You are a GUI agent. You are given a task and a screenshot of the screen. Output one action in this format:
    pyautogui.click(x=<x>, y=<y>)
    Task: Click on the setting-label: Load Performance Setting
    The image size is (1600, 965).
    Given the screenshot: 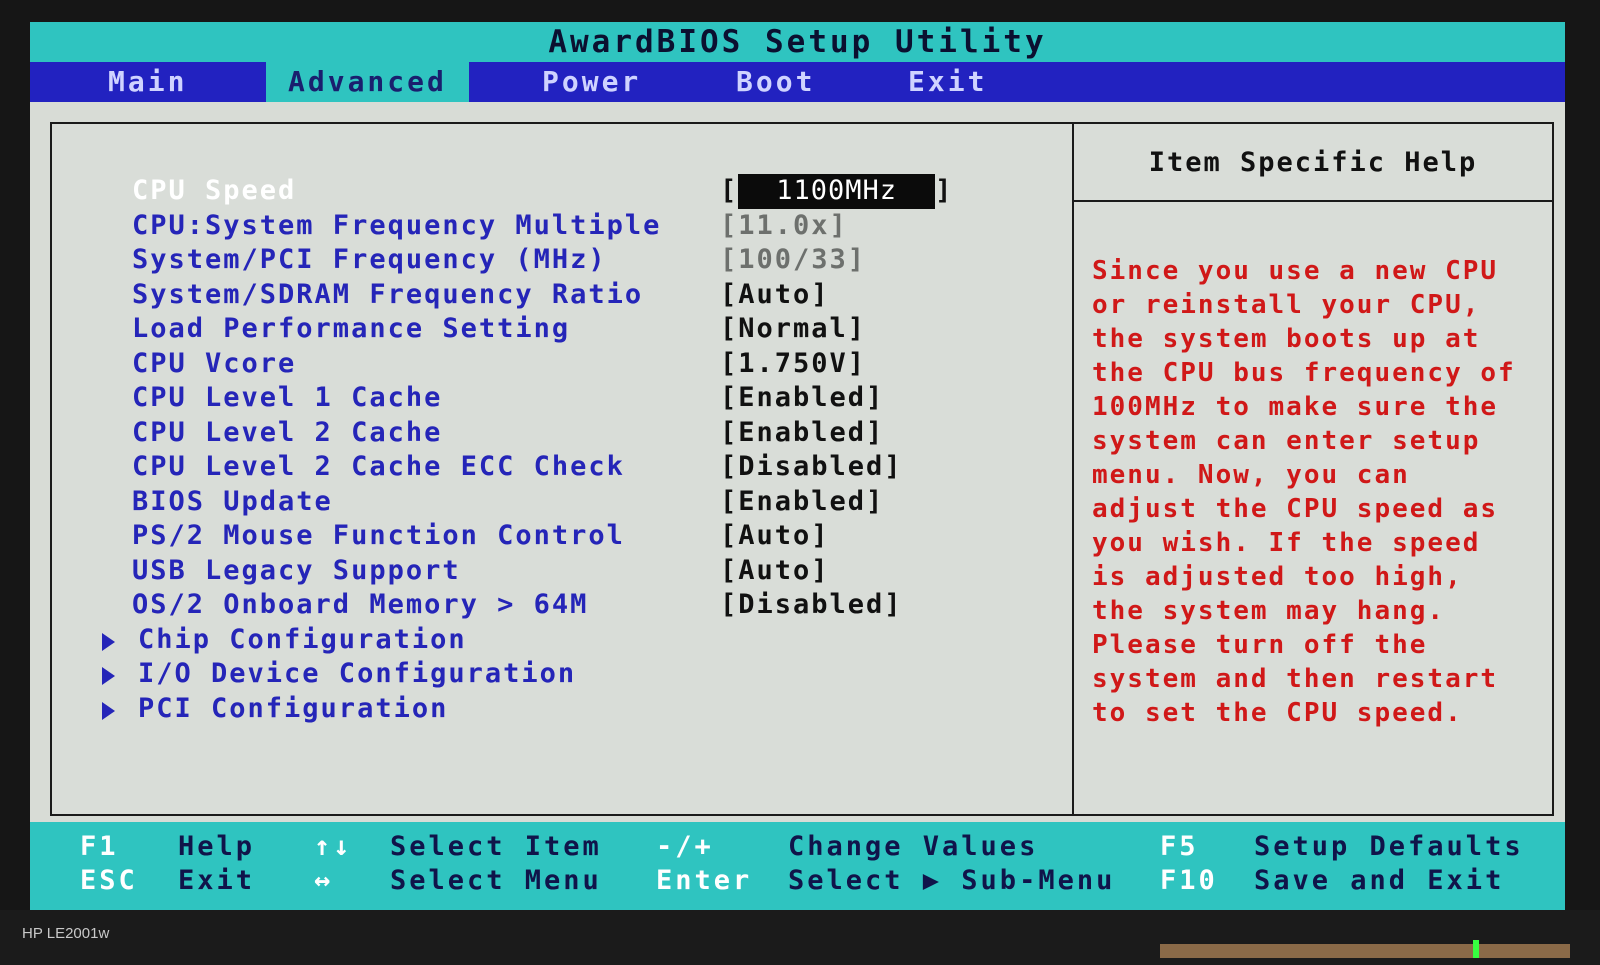 What is the action you would take?
    pyautogui.click(x=351, y=328)
    